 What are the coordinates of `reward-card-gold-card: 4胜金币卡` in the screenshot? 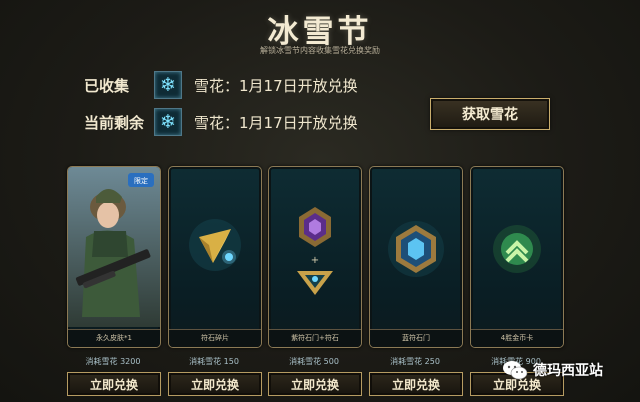 It's located at (517, 257).